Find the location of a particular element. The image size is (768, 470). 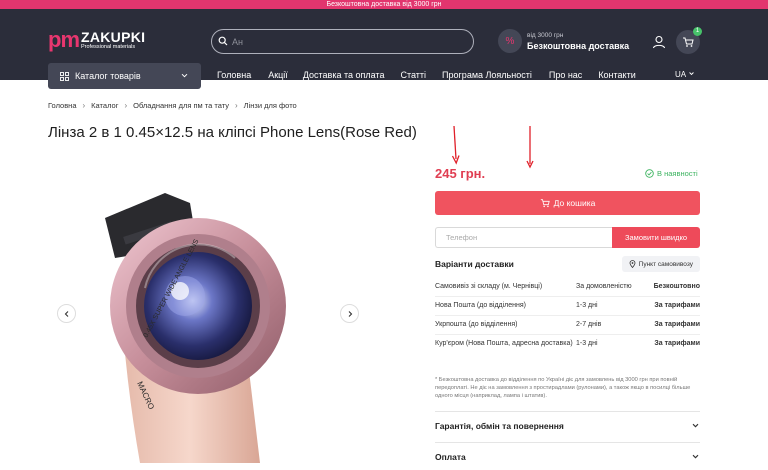

breadcrumb-home: Головна is located at coordinates (62, 105).